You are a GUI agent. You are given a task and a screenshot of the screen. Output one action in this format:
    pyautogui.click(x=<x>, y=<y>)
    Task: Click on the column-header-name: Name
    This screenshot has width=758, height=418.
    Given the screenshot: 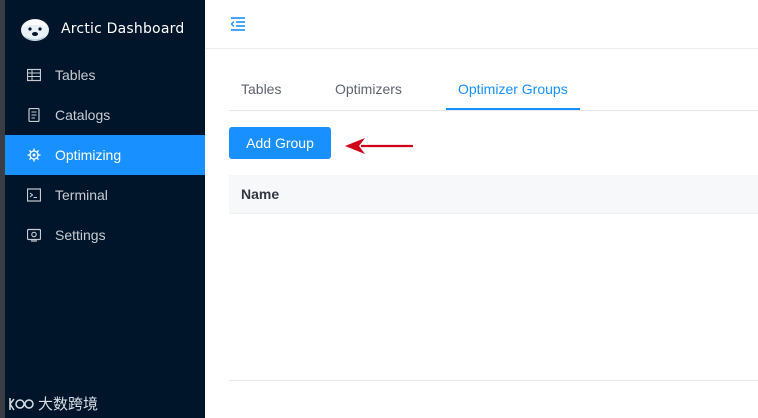 What is the action you would take?
    pyautogui.click(x=260, y=194)
    